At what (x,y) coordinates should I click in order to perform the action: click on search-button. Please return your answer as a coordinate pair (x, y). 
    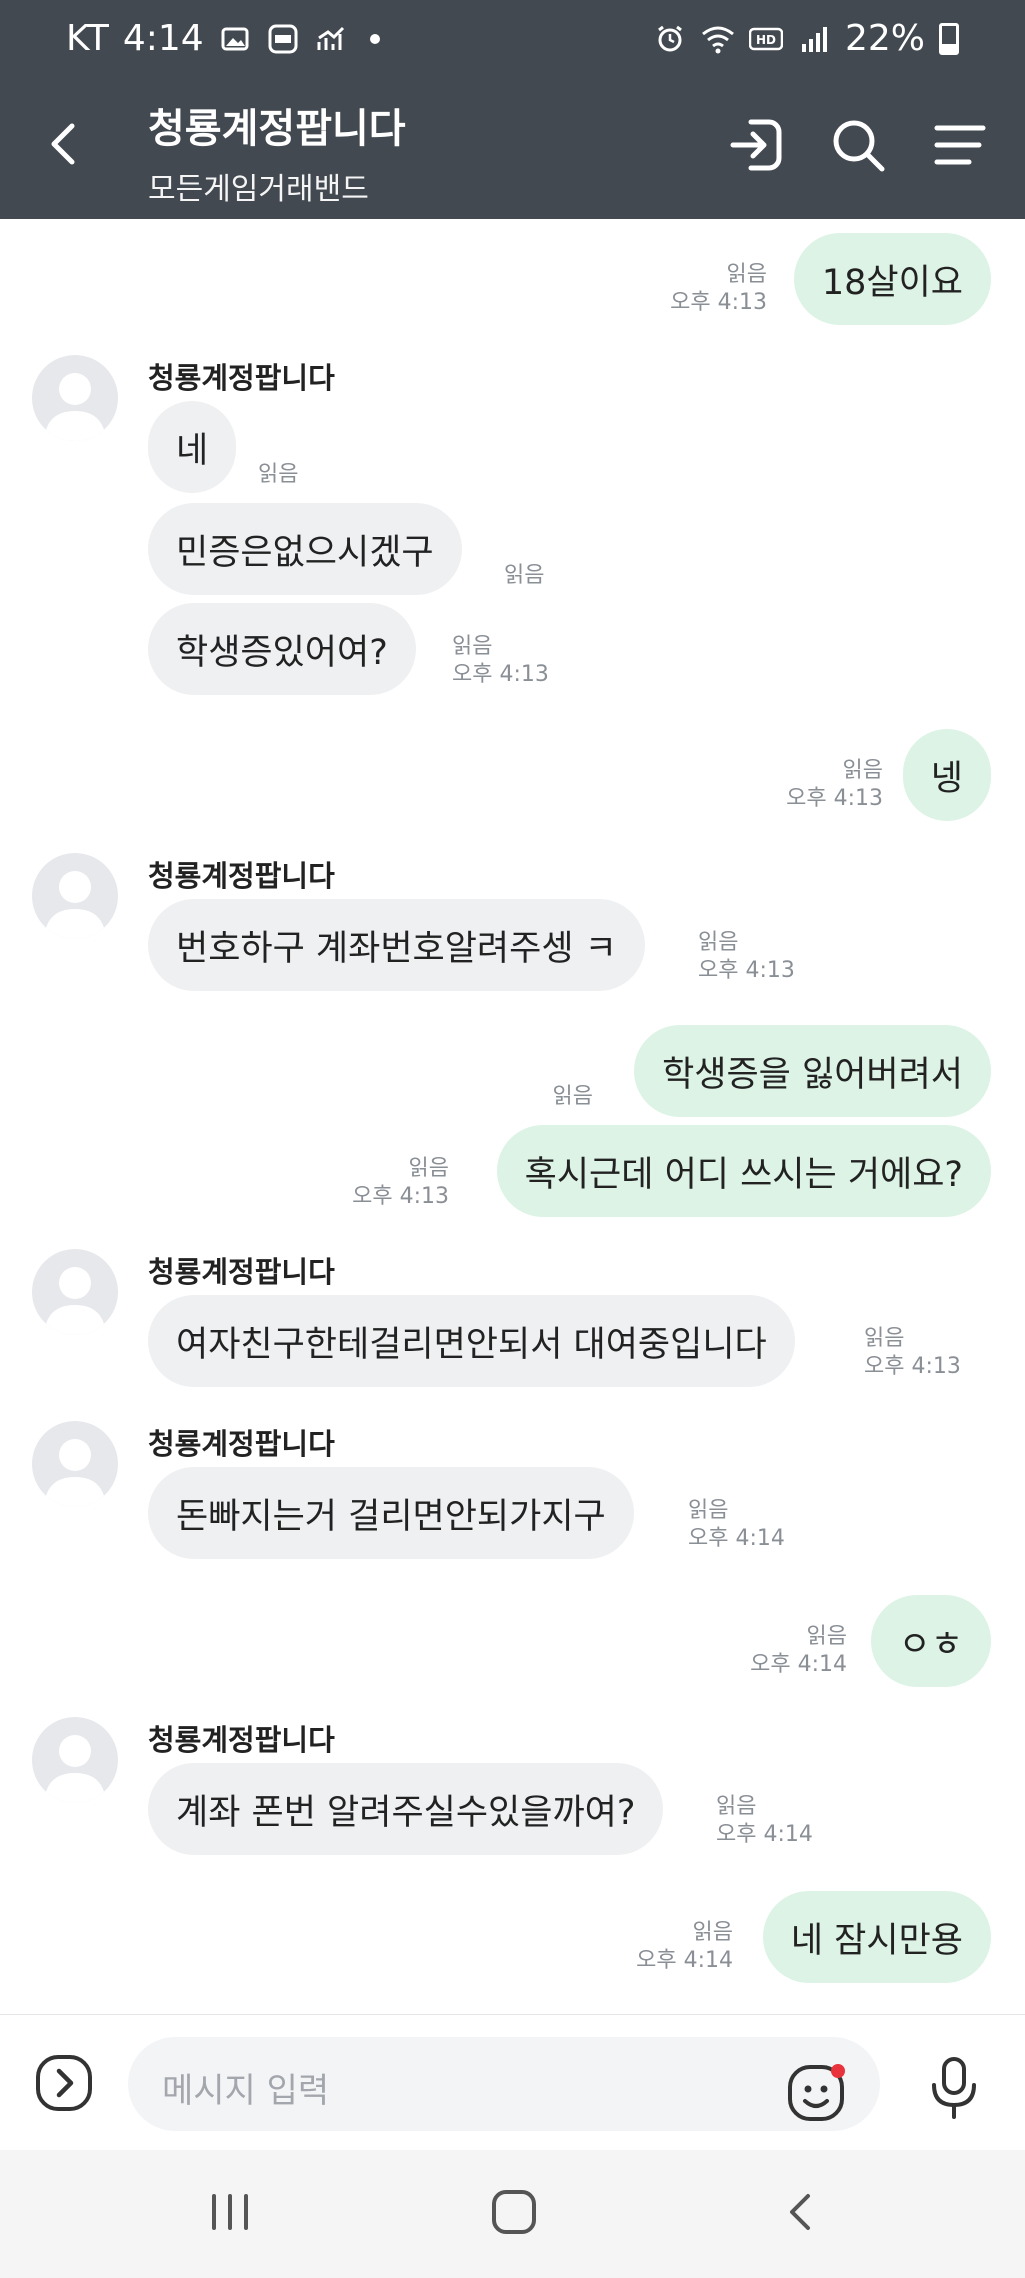
    Looking at the image, I should click on (858, 145).